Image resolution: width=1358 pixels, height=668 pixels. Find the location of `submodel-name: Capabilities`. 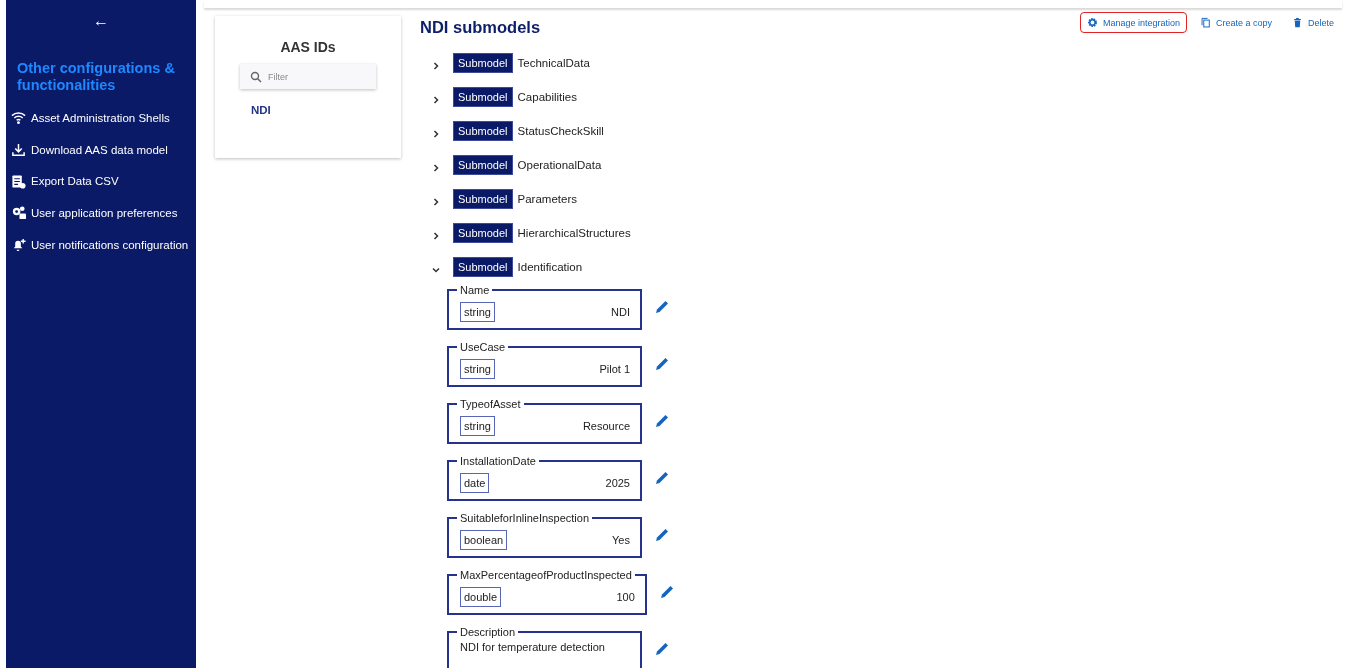

submodel-name: Capabilities is located at coordinates (547, 97).